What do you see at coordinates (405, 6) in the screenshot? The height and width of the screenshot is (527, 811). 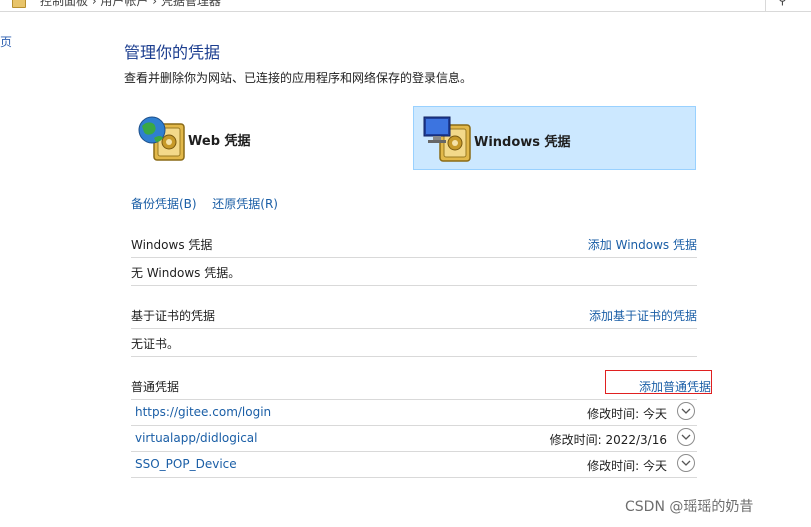 I see `address-bar: 控制面板 › 用户帐户 › 凭据管理器 ⚲` at bounding box center [405, 6].